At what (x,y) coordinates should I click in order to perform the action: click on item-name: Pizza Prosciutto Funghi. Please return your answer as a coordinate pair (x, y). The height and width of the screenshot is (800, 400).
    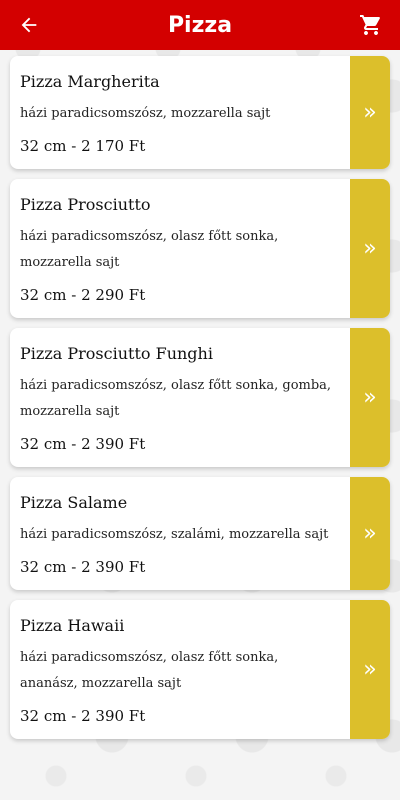
    Looking at the image, I should click on (116, 353).